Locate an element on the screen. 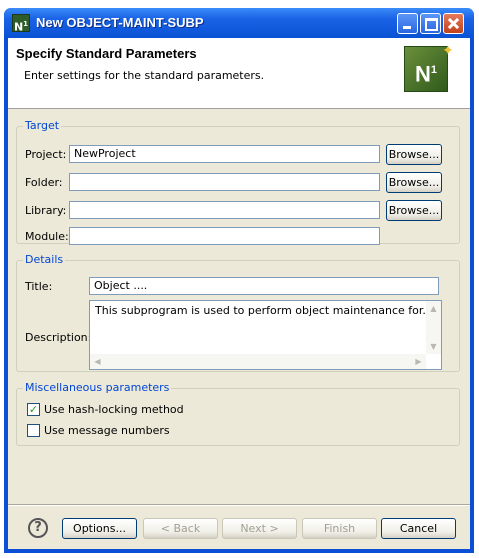 Image resolution: width=479 pixels, height=558 pixels. window-title: New OBJECT-MAINT-SUBP is located at coordinates (120, 22).